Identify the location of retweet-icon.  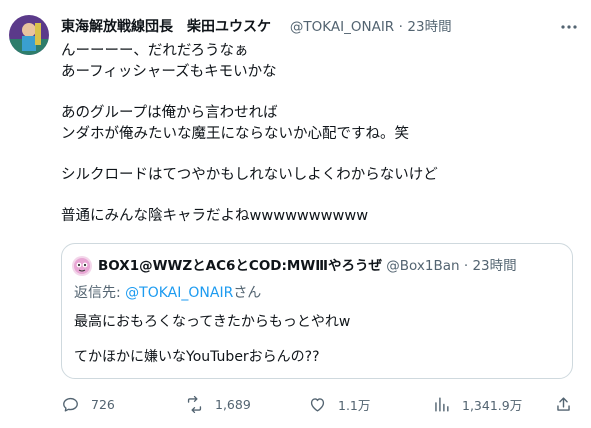
(194, 404).